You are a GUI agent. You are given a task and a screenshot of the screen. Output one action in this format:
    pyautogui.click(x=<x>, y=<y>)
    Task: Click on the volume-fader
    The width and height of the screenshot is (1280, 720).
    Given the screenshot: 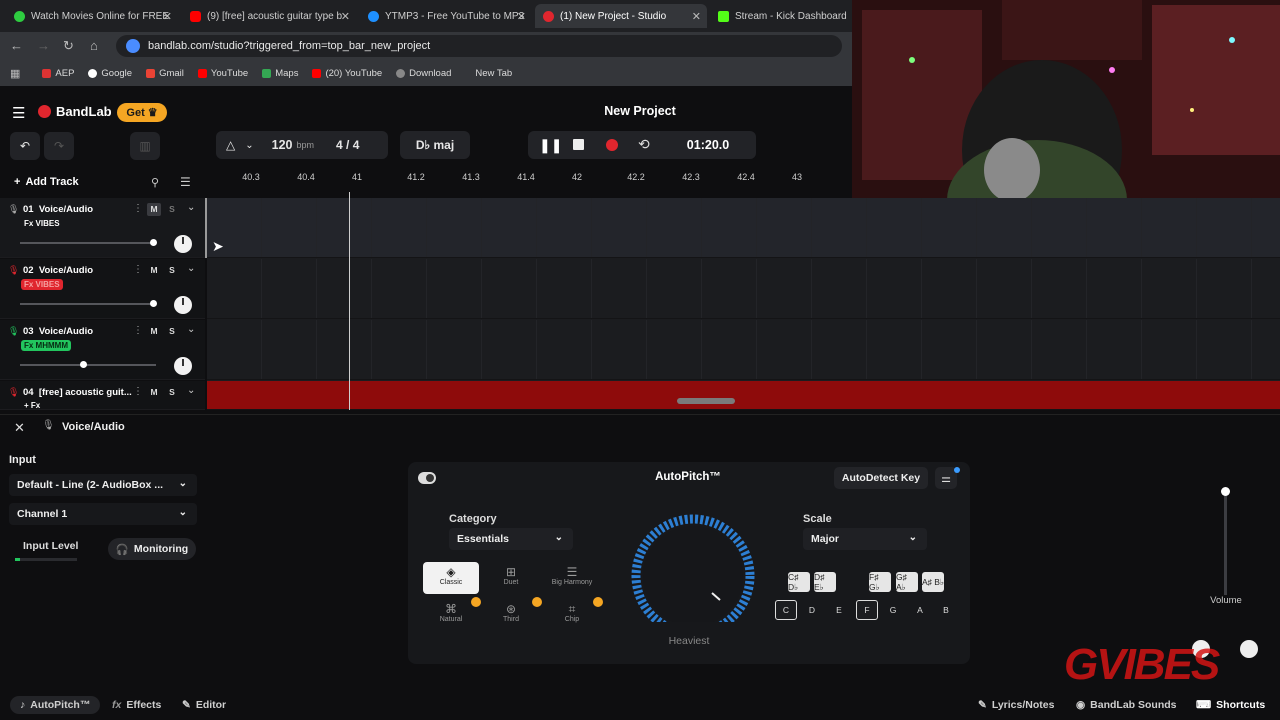 What is the action you would take?
    pyautogui.click(x=1225, y=541)
    